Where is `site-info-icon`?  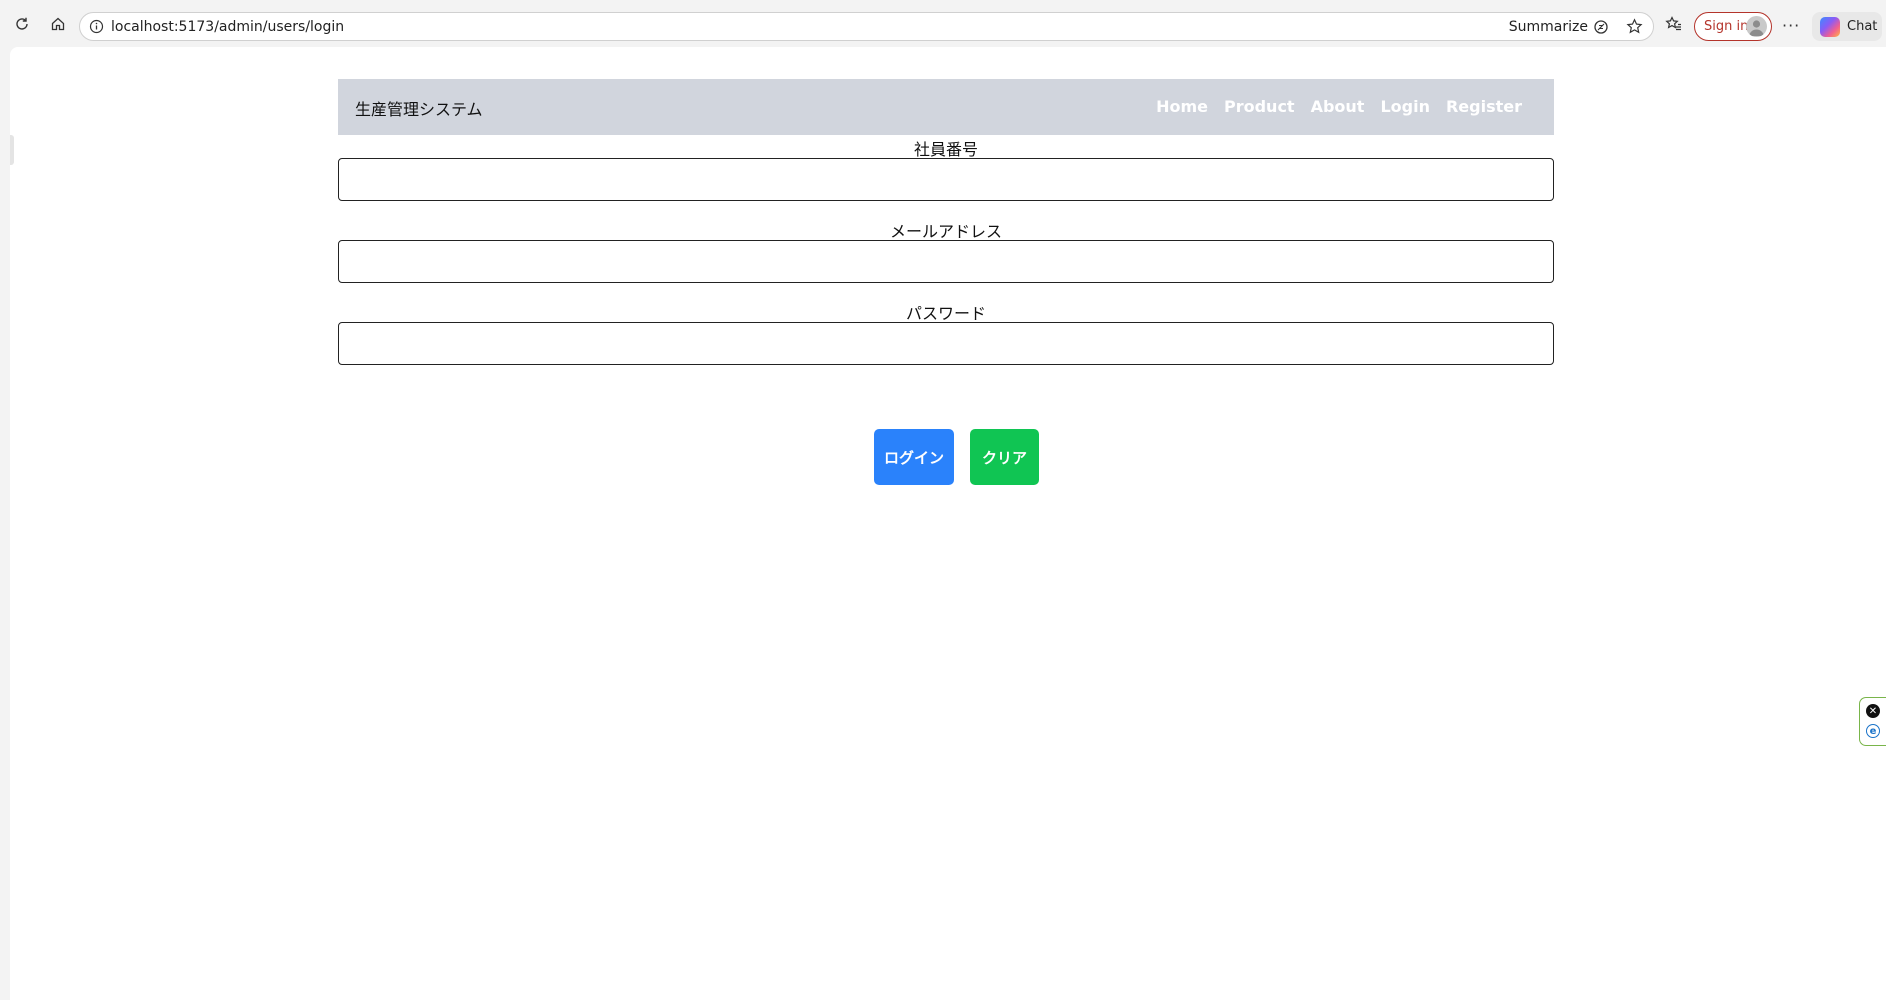
site-info-icon is located at coordinates (96, 28).